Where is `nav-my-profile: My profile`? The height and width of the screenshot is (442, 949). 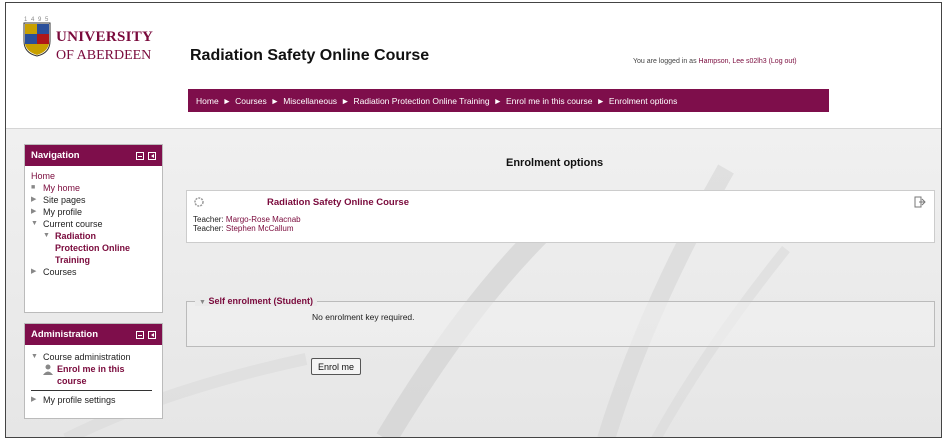
nav-my-profile: My profile is located at coordinates (62, 212).